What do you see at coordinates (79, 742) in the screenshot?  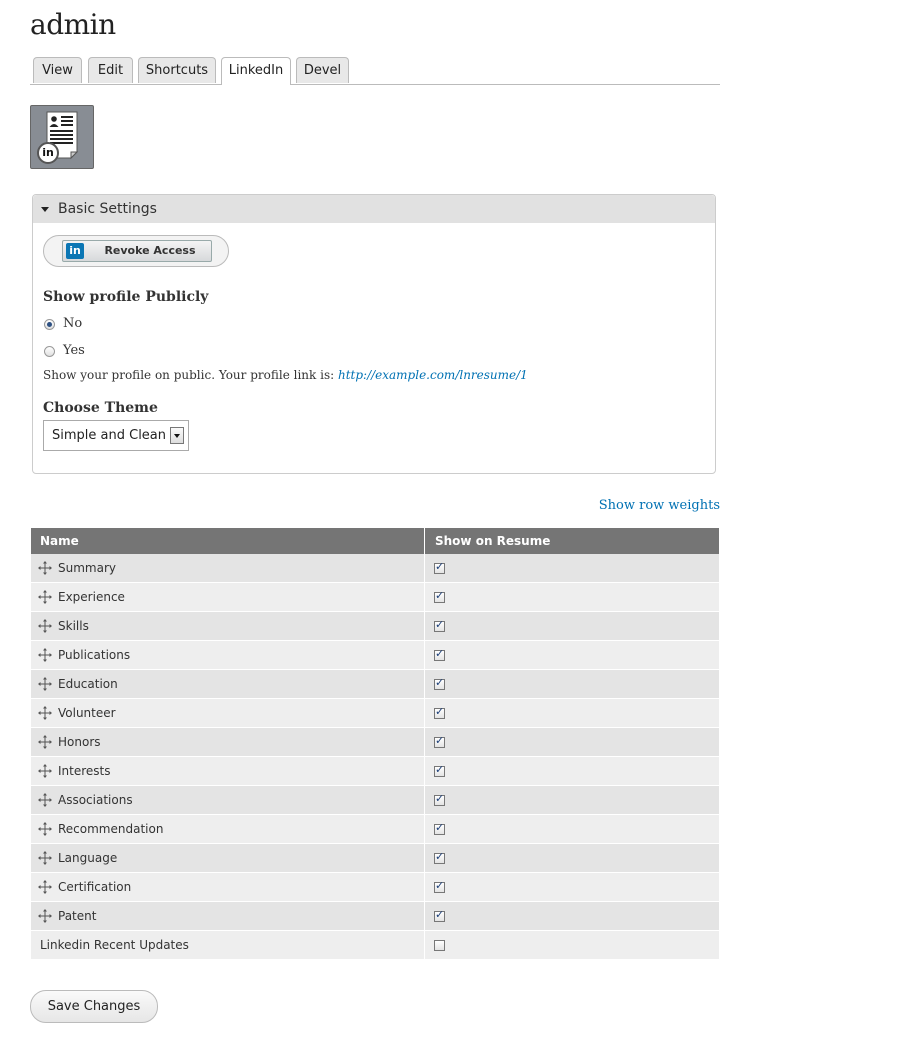 I see `row-name: Honors` at bounding box center [79, 742].